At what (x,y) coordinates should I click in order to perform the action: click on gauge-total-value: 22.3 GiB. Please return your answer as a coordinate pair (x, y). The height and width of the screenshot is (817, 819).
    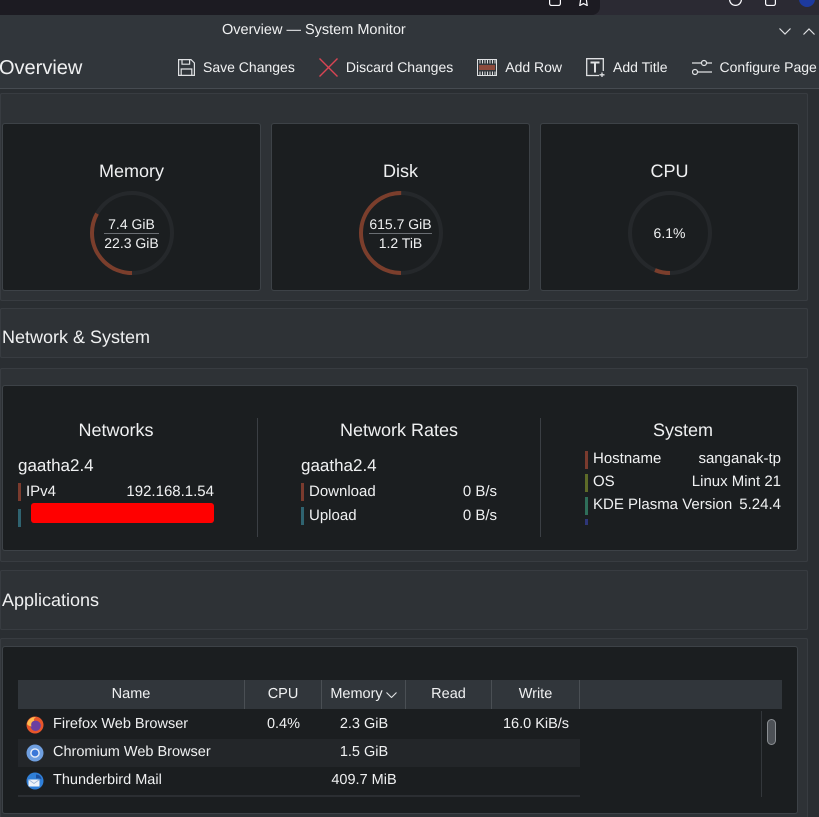
    Looking at the image, I should click on (131, 243).